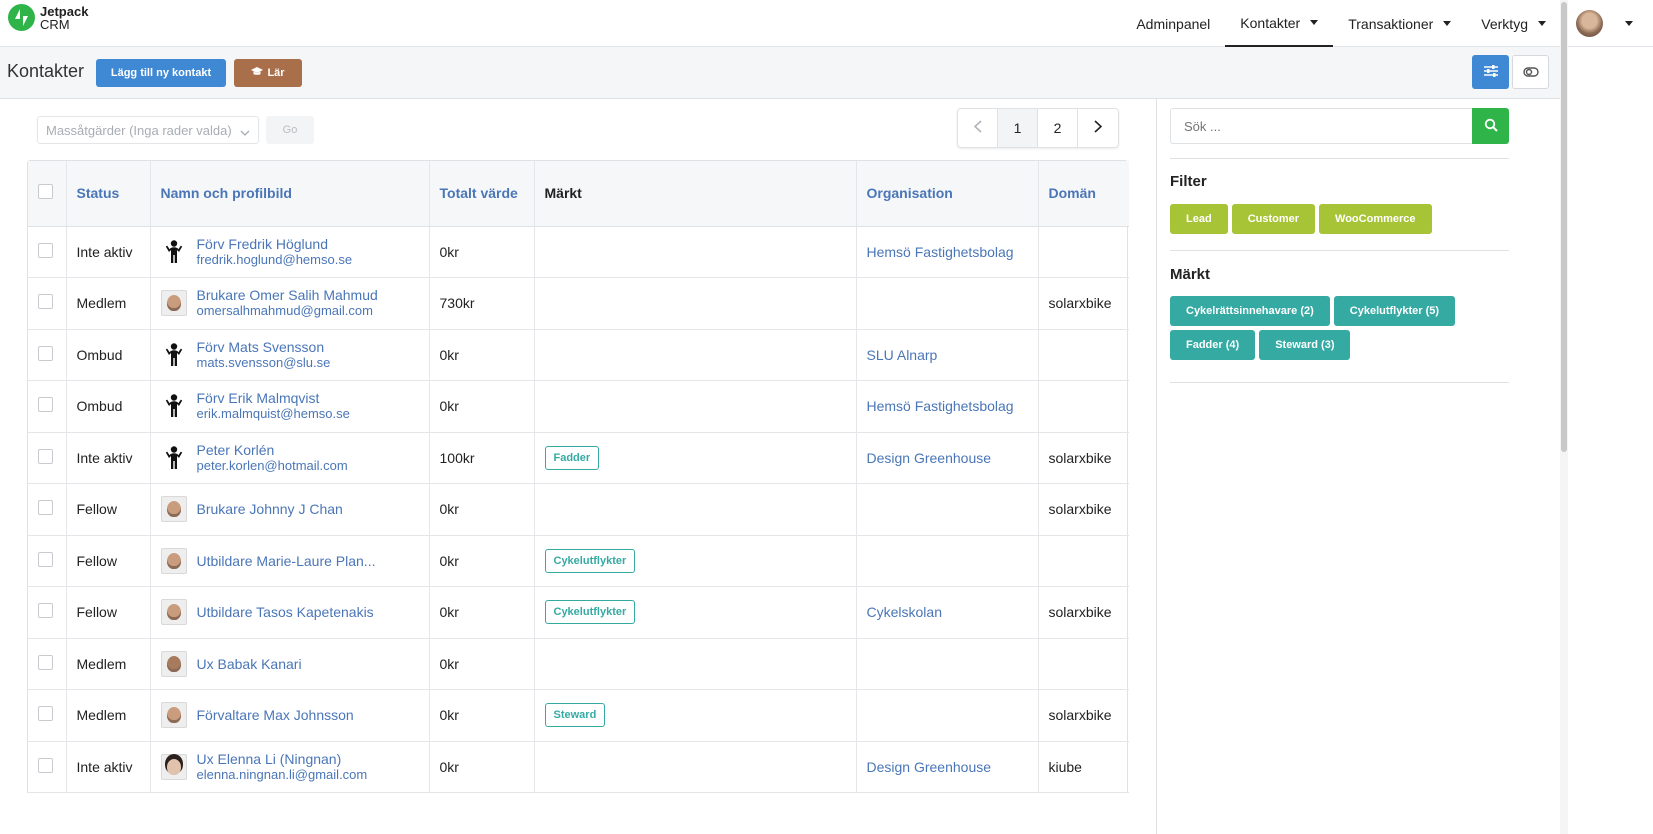  Describe the element at coordinates (108, 612) in the screenshot. I see `status-cell: Fellow` at that location.